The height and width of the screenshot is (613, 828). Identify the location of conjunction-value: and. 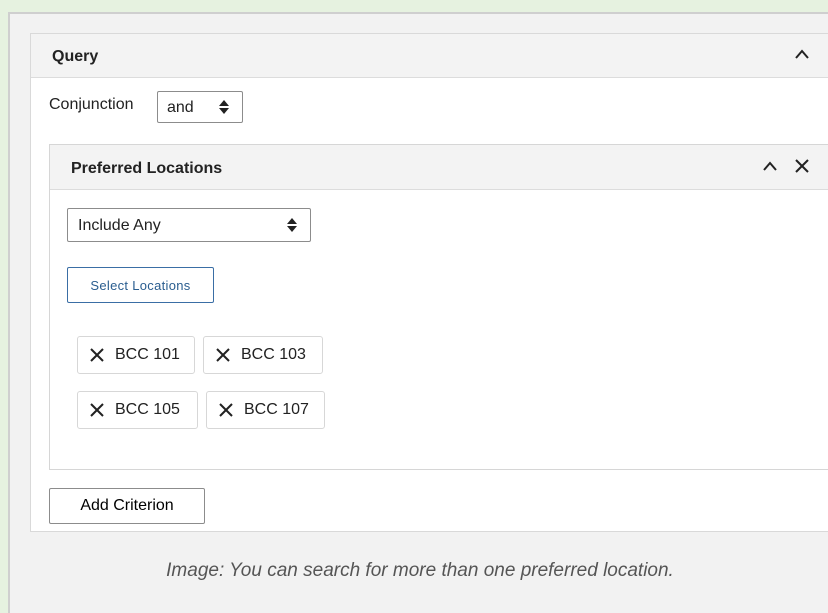
(180, 107).